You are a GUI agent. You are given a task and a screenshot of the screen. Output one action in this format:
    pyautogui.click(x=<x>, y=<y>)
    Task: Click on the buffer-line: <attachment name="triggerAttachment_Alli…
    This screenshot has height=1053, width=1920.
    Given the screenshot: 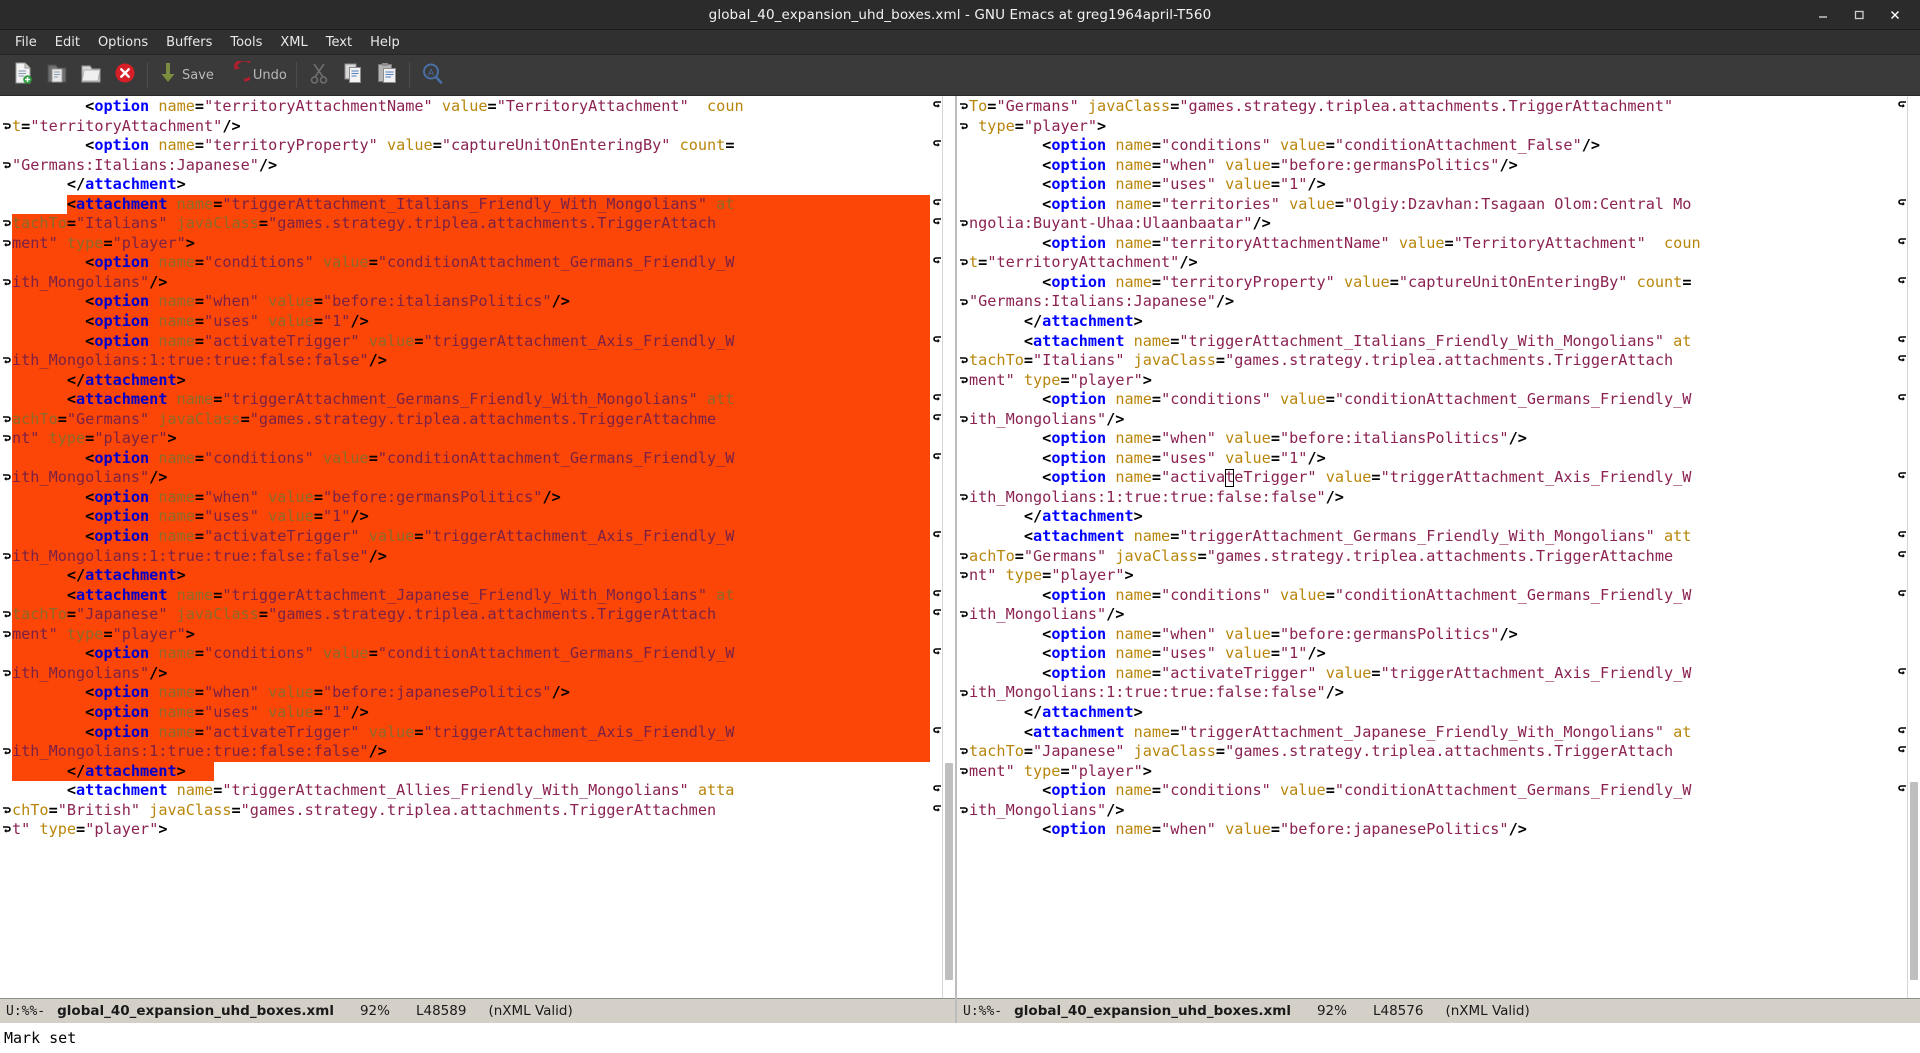 What is the action you would take?
    pyautogui.click(x=471, y=791)
    